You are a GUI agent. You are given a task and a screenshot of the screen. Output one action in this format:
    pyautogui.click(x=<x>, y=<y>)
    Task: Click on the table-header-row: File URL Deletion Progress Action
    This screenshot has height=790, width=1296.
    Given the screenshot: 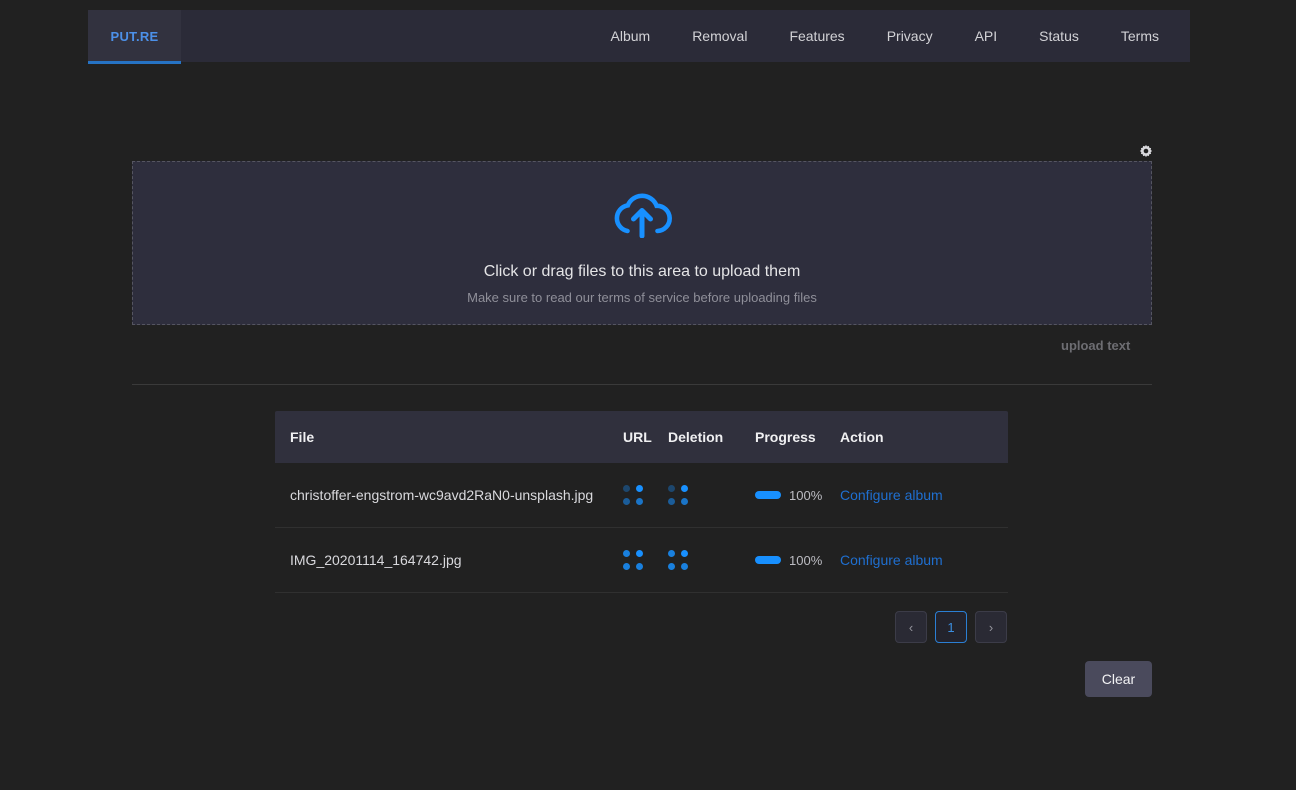 What is the action you would take?
    pyautogui.click(x=641, y=437)
    